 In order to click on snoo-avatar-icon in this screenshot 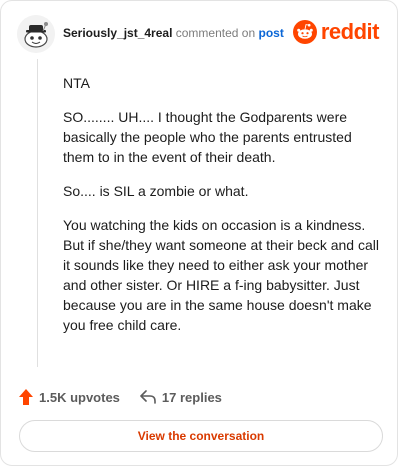, I will do `click(36, 34)`.